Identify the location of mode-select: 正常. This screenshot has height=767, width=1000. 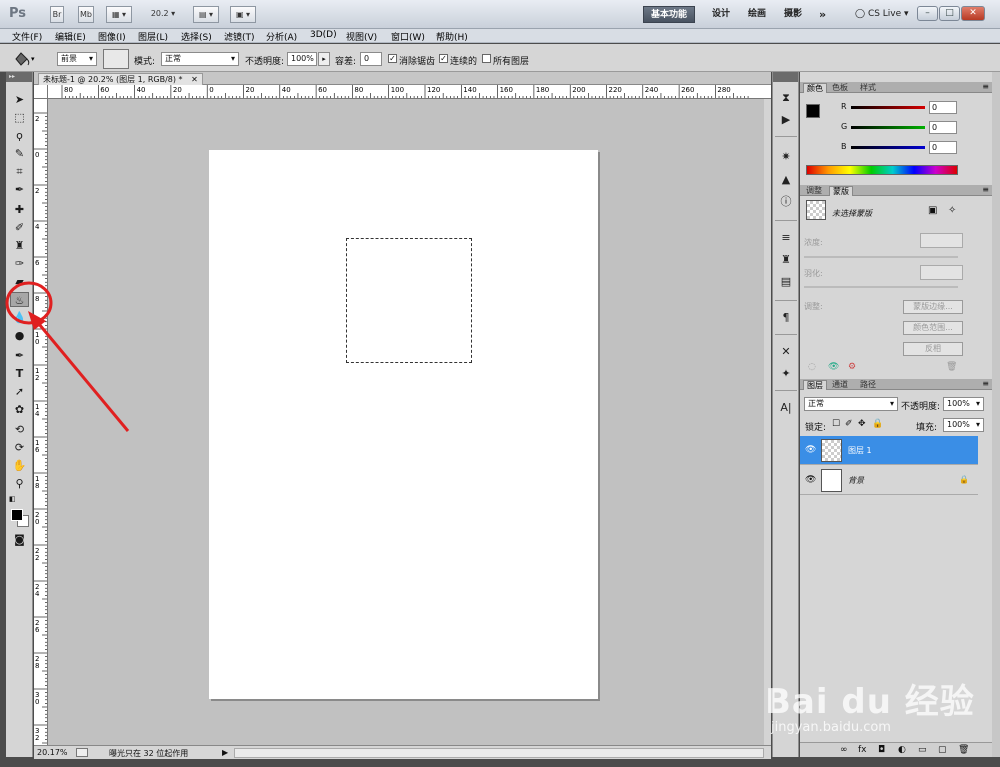
(200, 59).